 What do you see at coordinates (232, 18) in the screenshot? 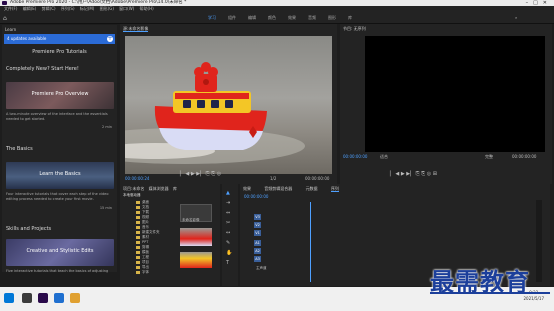
I see `workspace-tab-assembly: 组件` at bounding box center [232, 18].